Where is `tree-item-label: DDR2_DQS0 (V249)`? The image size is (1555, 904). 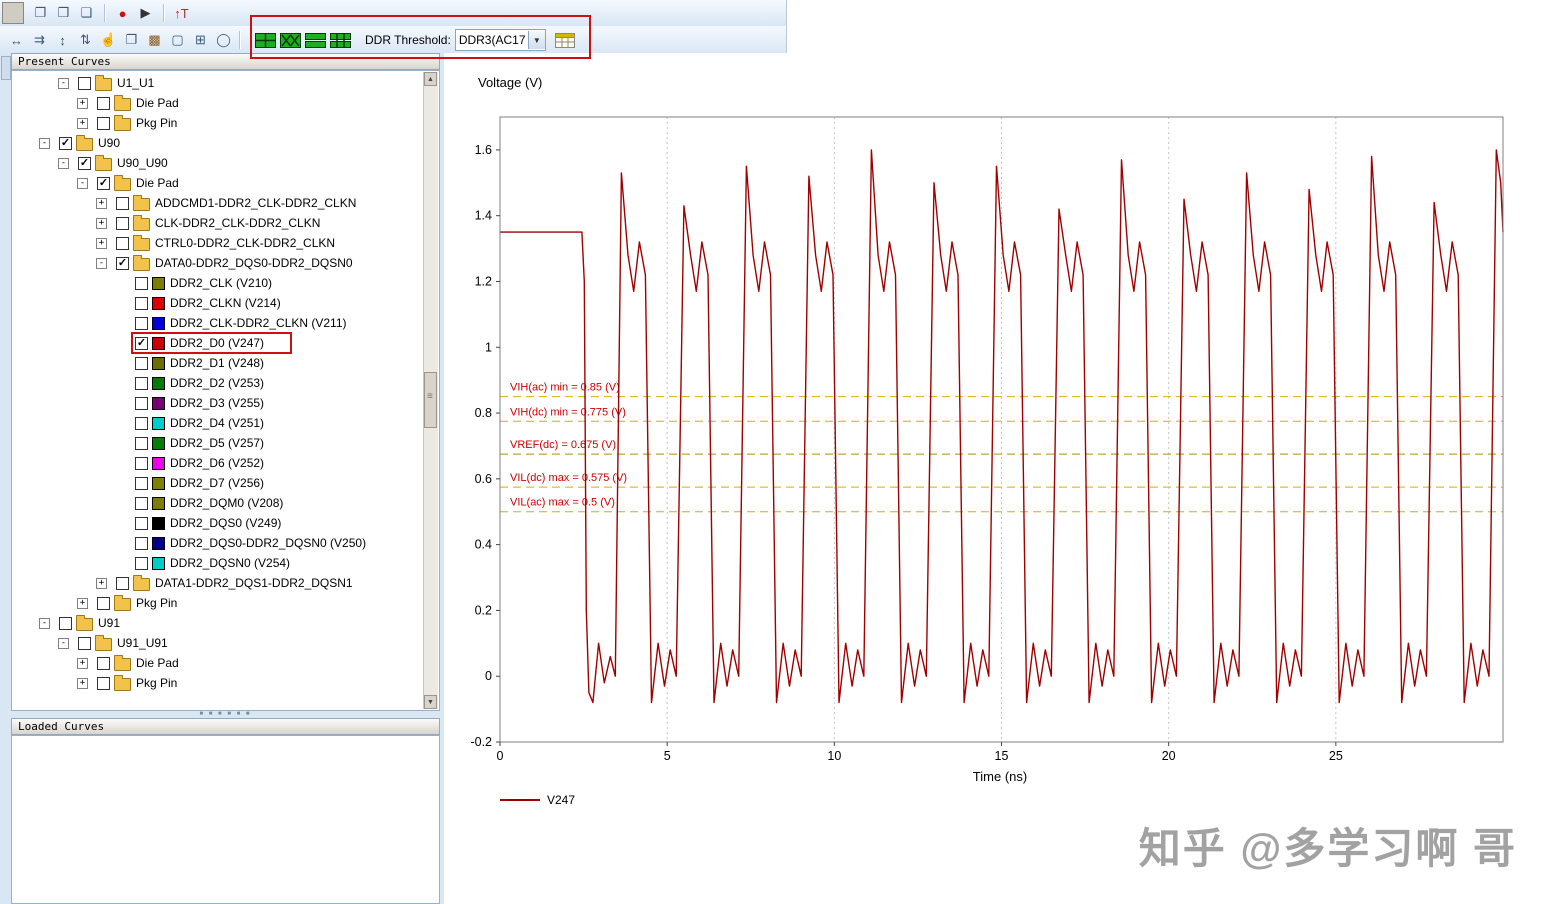
tree-item-label: DDR2_DQS0 (V249) is located at coordinates (225, 523).